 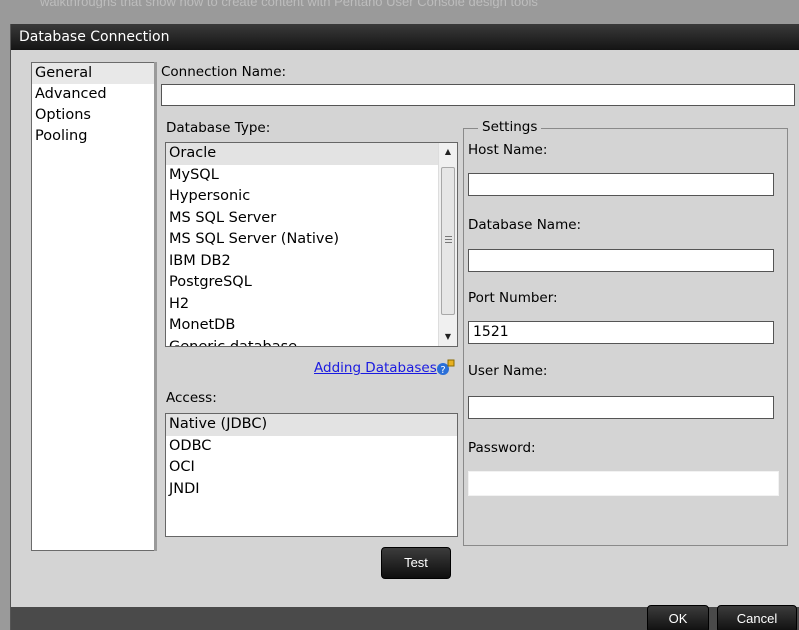 I want to click on access-list: Native (JDBC) ODBC OCI JNDI, so click(x=311, y=475).